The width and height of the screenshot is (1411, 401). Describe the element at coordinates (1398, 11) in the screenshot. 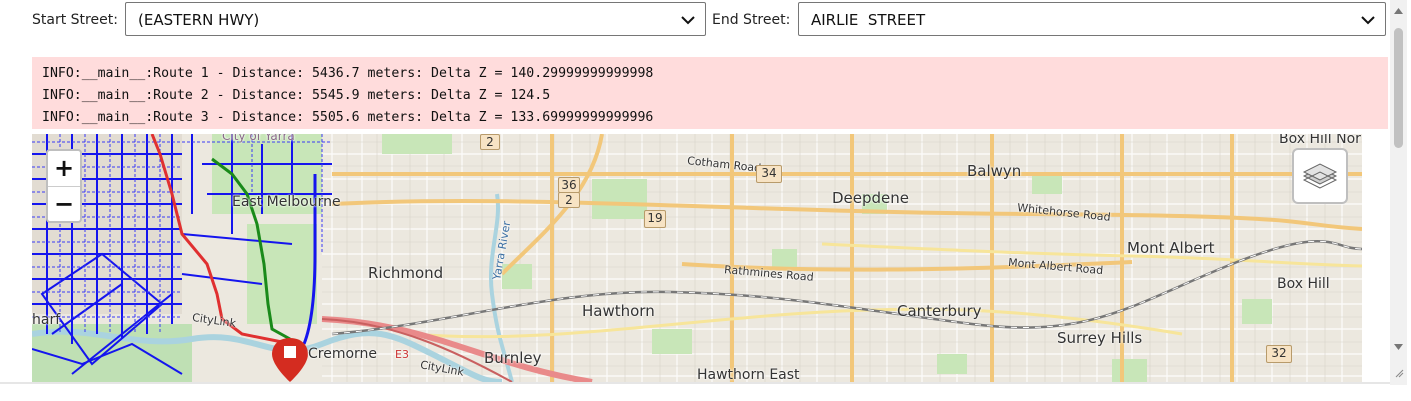

I see `scroll-up-icon` at that location.